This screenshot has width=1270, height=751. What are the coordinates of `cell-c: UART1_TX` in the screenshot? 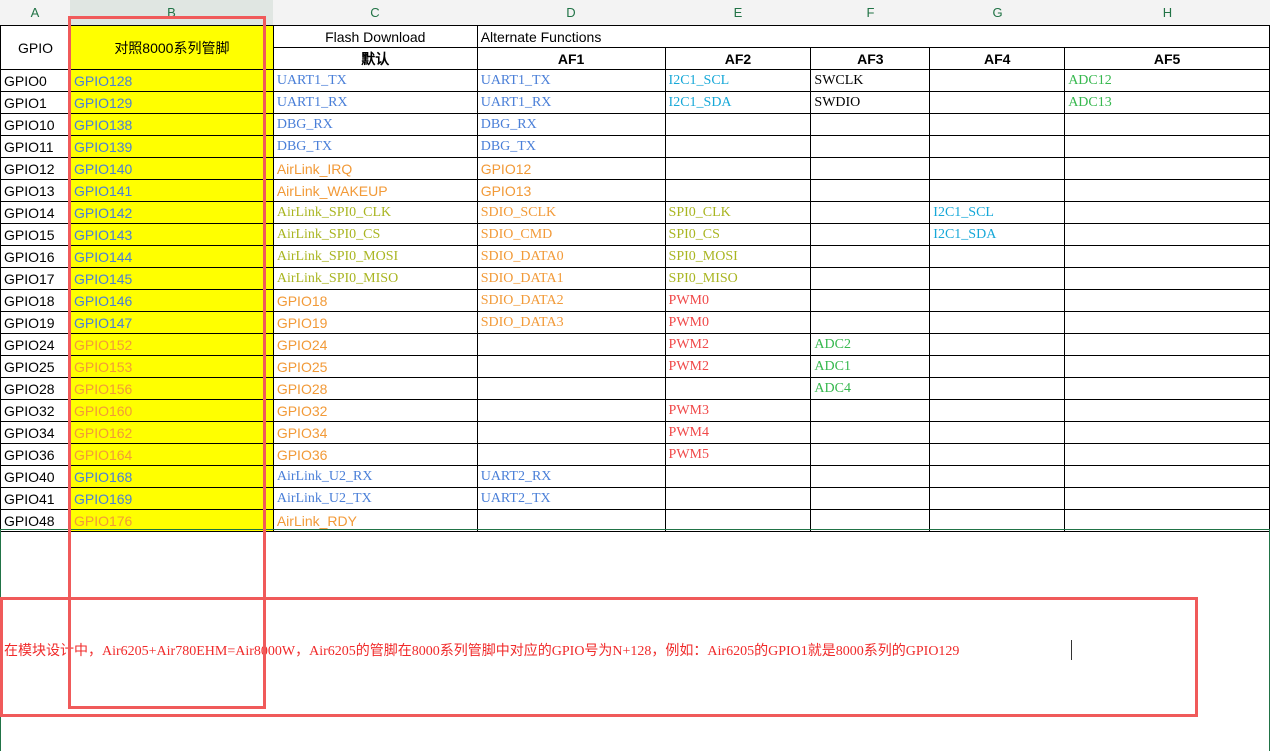 It's located at (375, 80).